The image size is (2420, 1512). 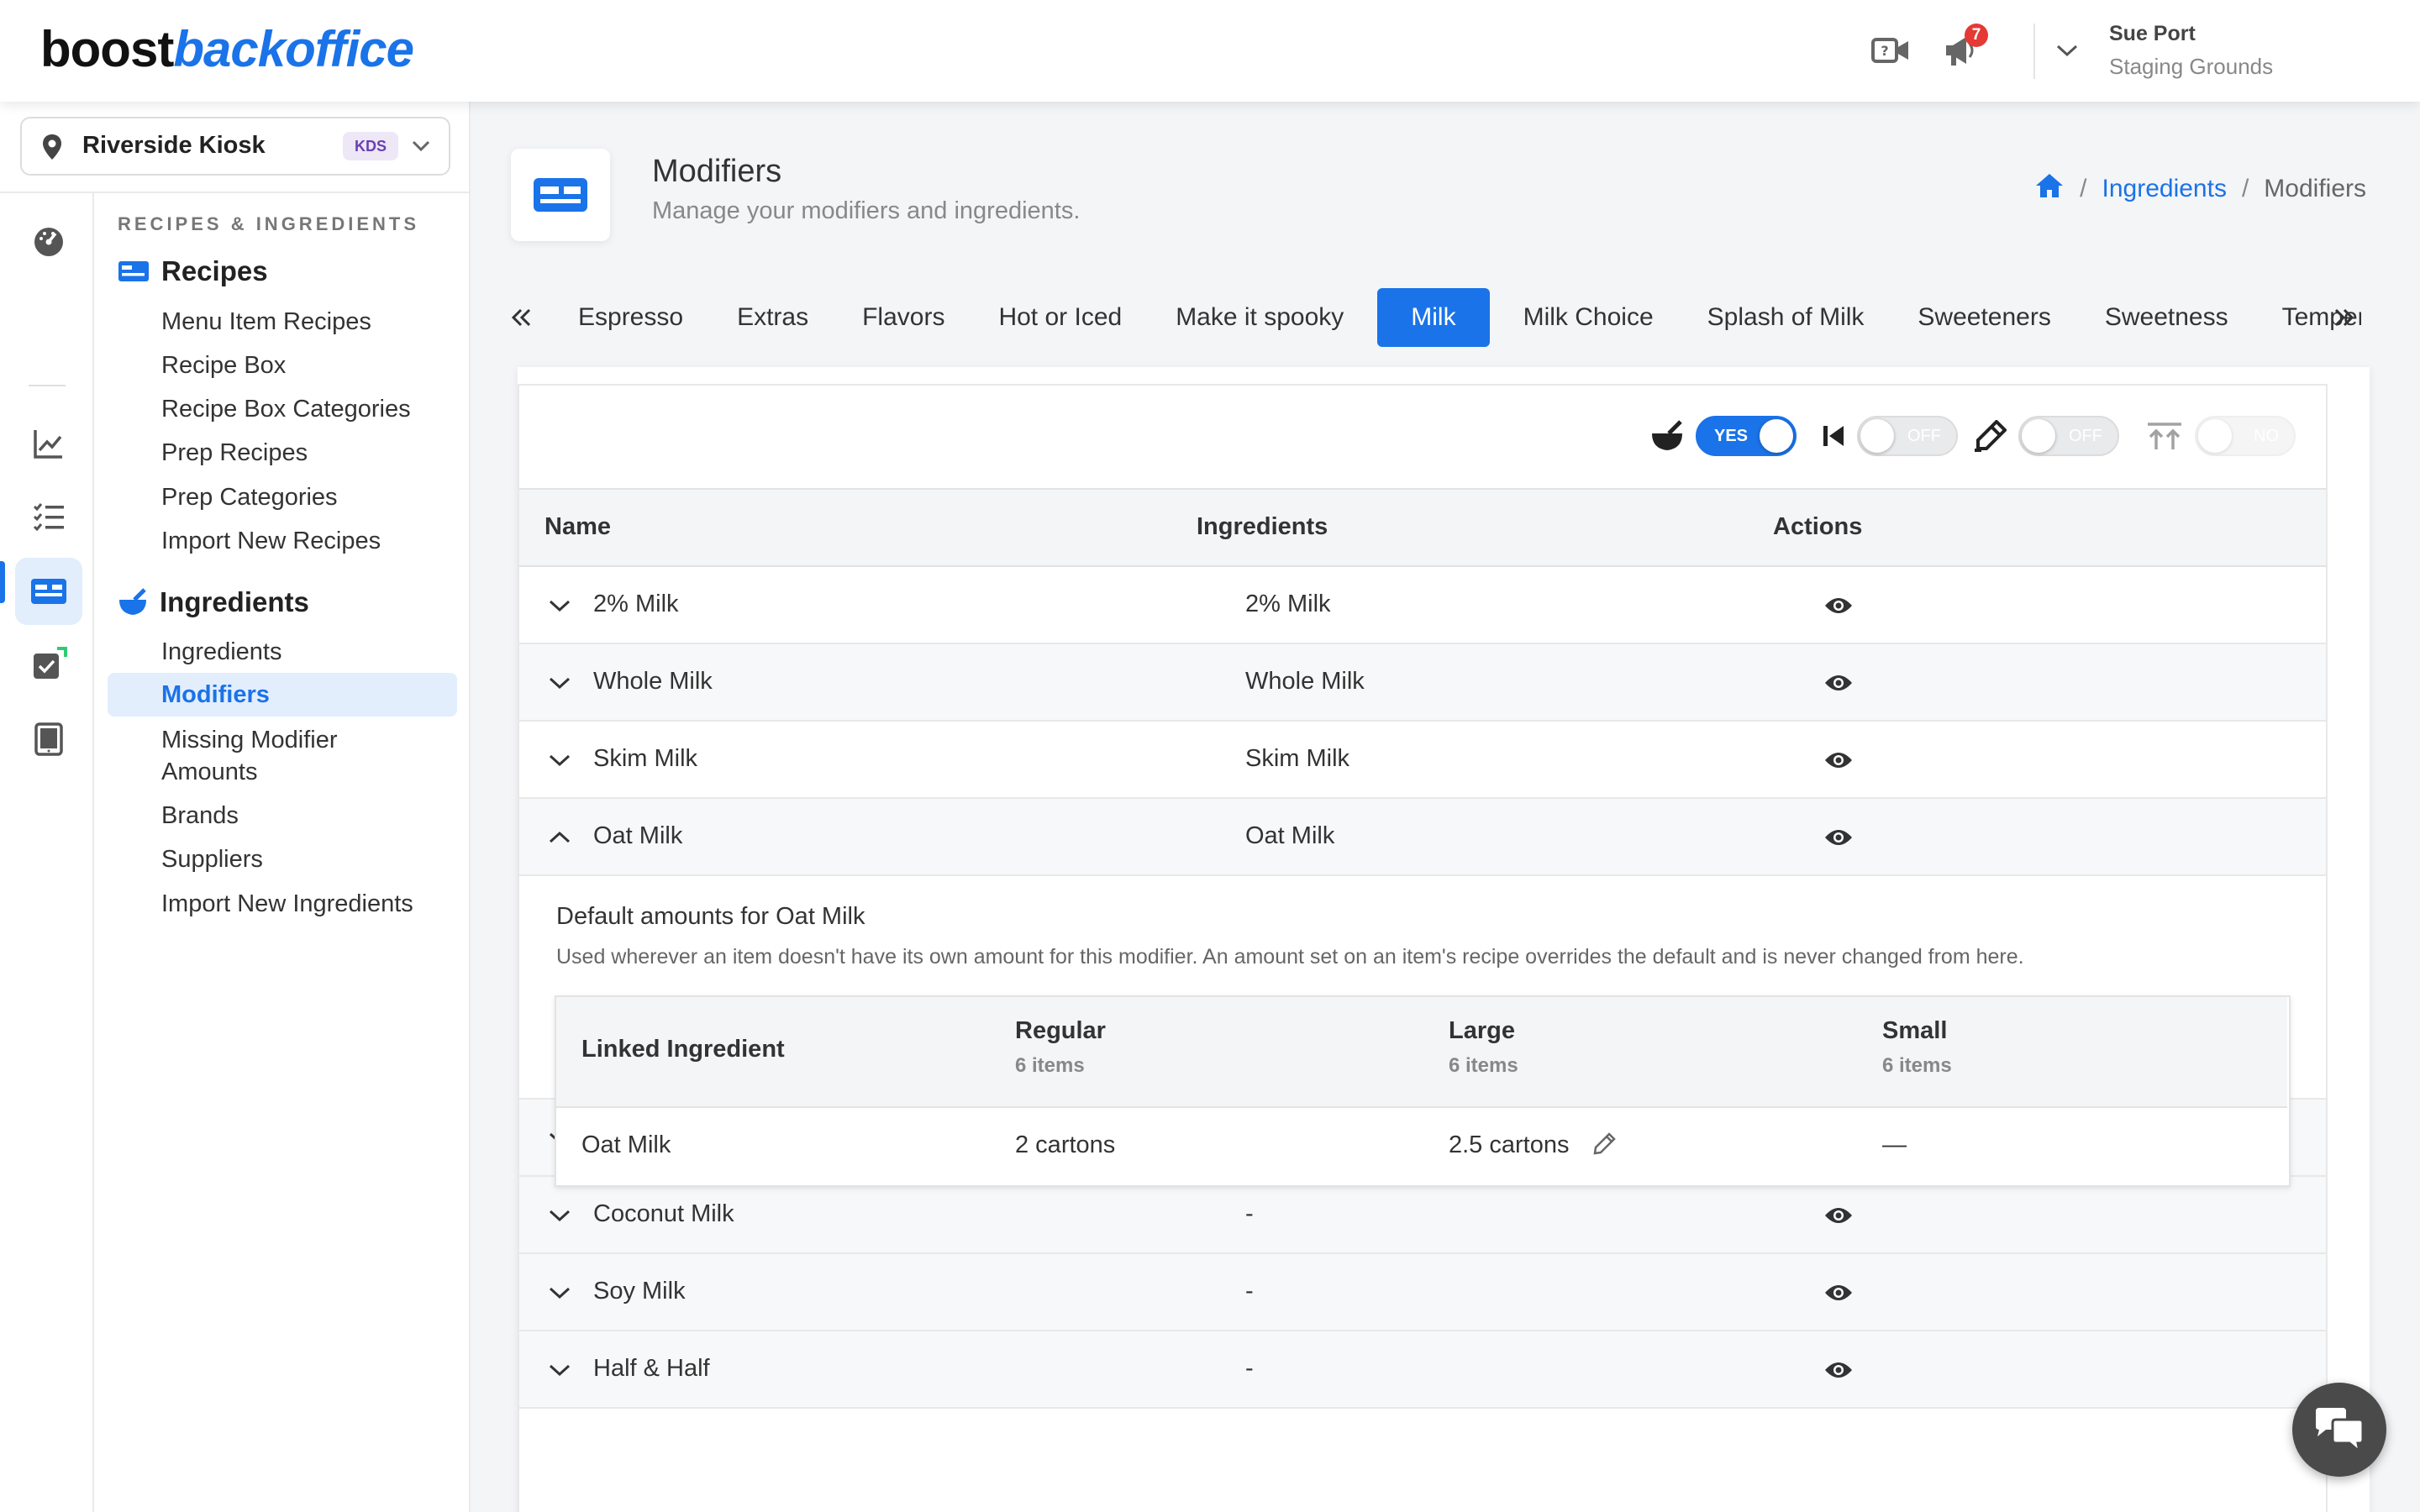 What do you see at coordinates (1290, 835) in the screenshot?
I see `modifier-ingredients: Oat Milk` at bounding box center [1290, 835].